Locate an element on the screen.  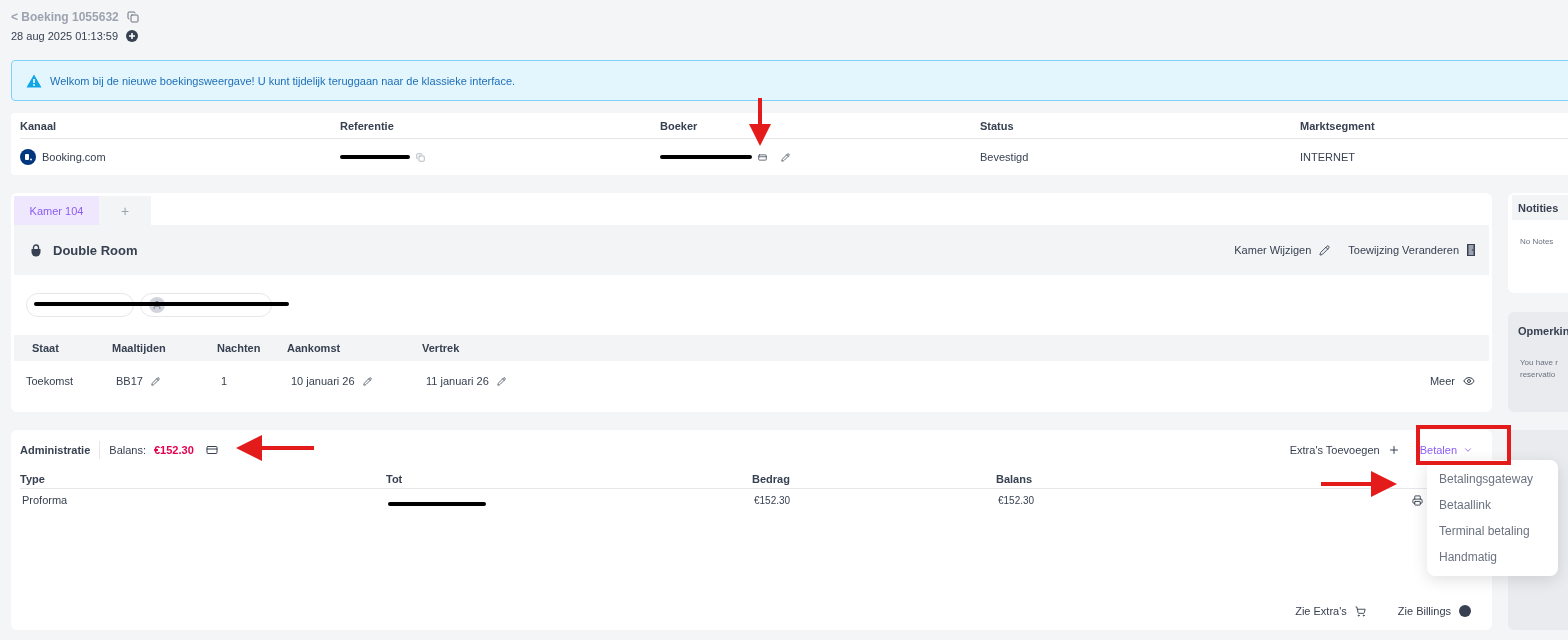
balance-label: Balans: is located at coordinates (127, 450).